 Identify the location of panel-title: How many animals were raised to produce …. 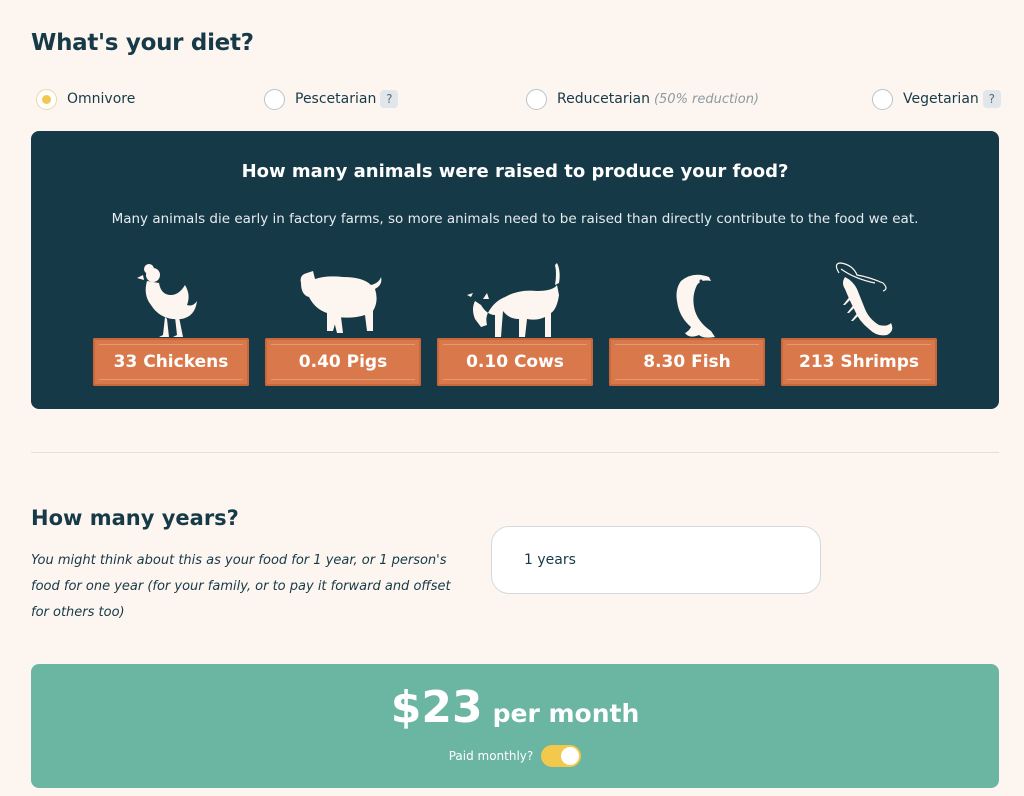
(515, 171).